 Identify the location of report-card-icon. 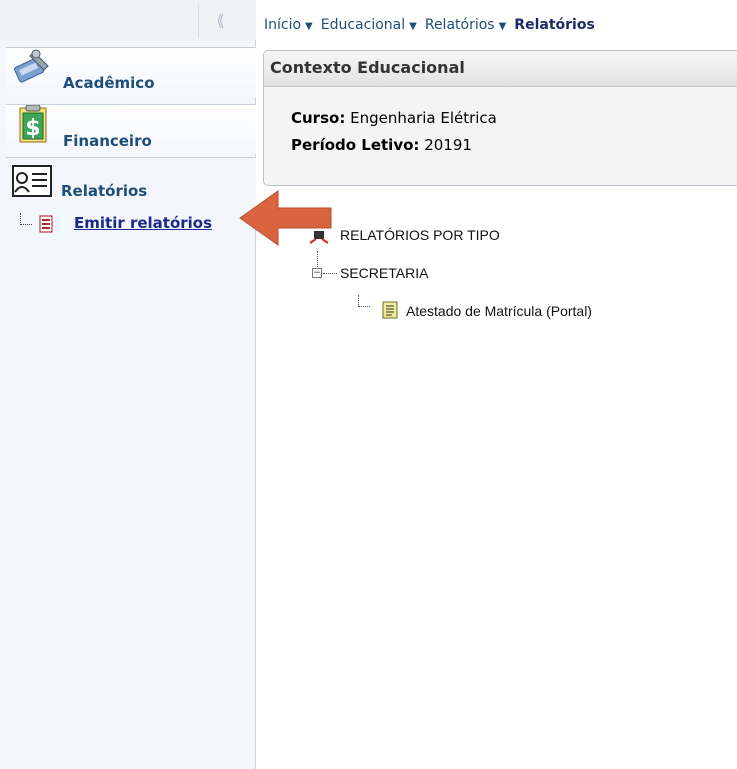
(32, 181).